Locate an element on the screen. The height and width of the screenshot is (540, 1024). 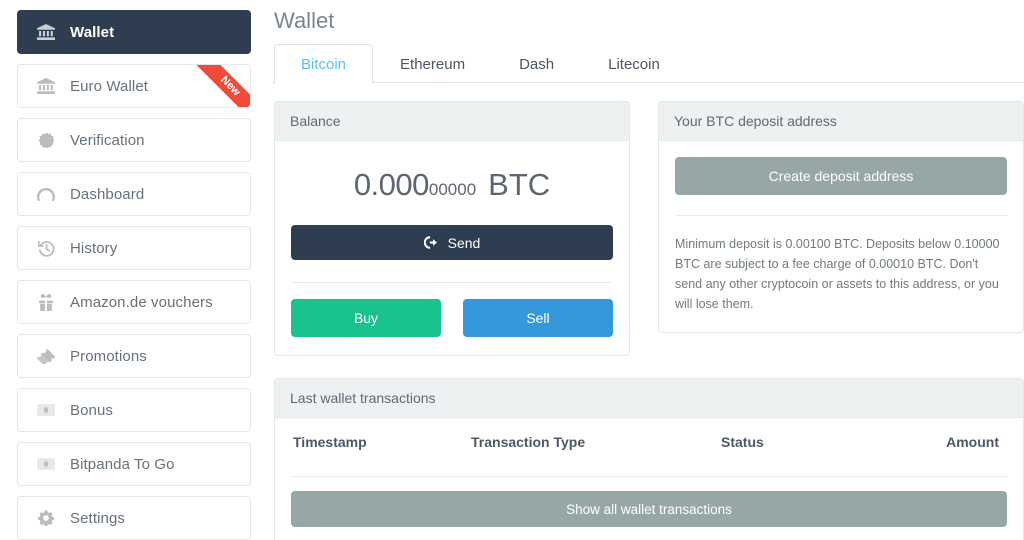
show-all-transactions-button: Show all wallet transactions is located at coordinates (649, 509).